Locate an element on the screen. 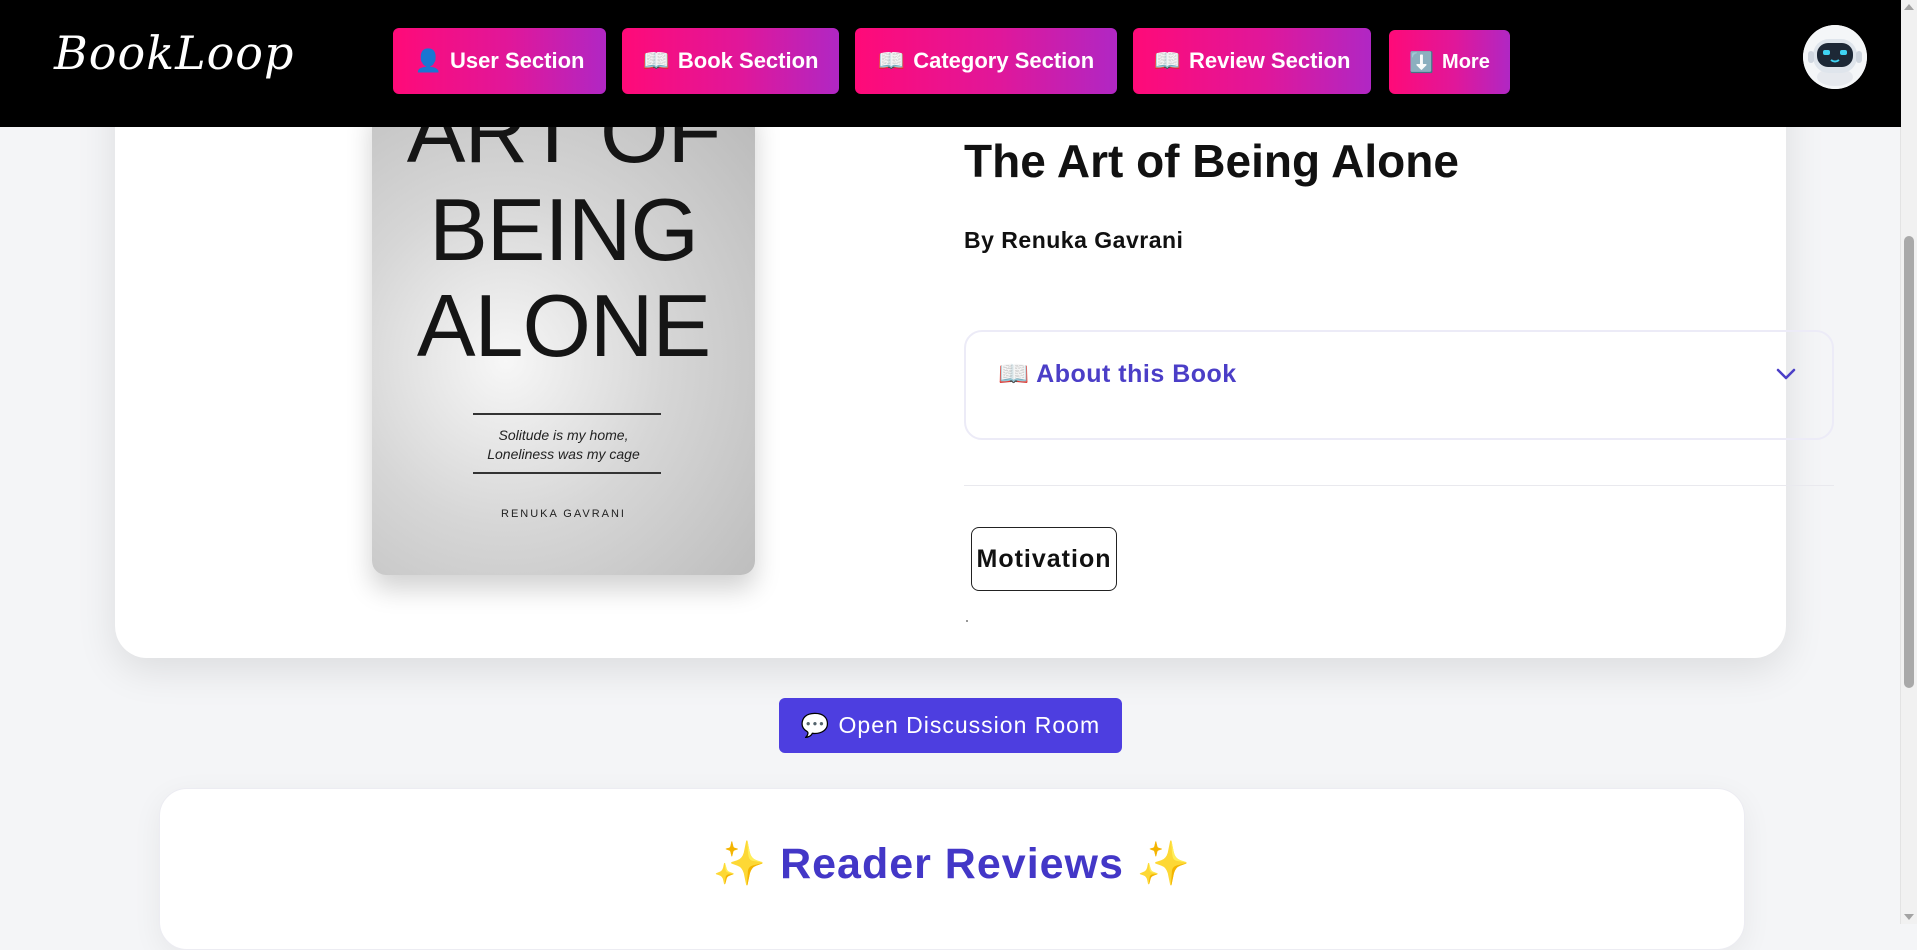 This screenshot has height=950, width=1917. down-arrow-icon: ⬇️ is located at coordinates (1422, 62).